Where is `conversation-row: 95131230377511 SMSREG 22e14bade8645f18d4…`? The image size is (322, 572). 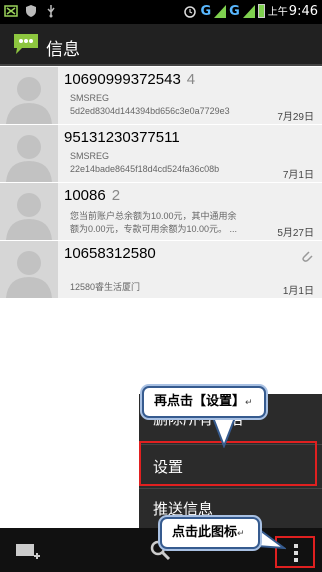 conversation-row: 95131230377511 SMSREG 22e14bade8645f18d4… is located at coordinates (161, 154).